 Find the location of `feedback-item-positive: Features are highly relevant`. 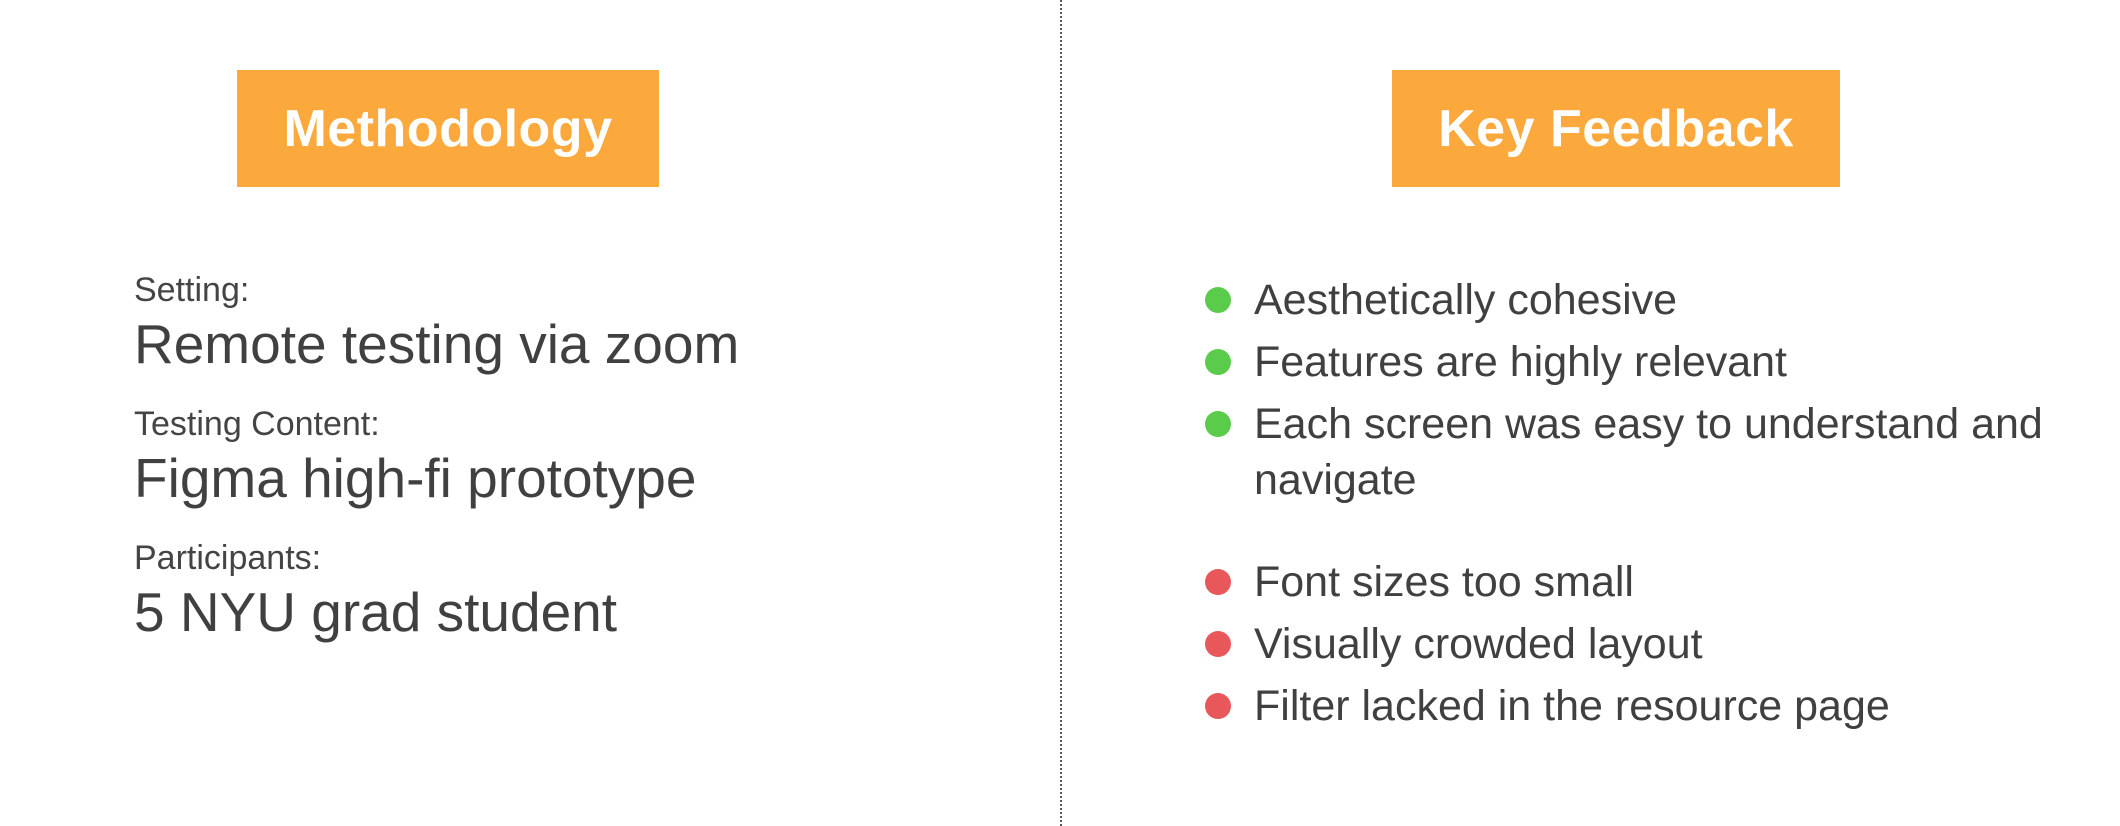

feedback-item-positive: Features are highly relevant is located at coordinates (1645, 362).